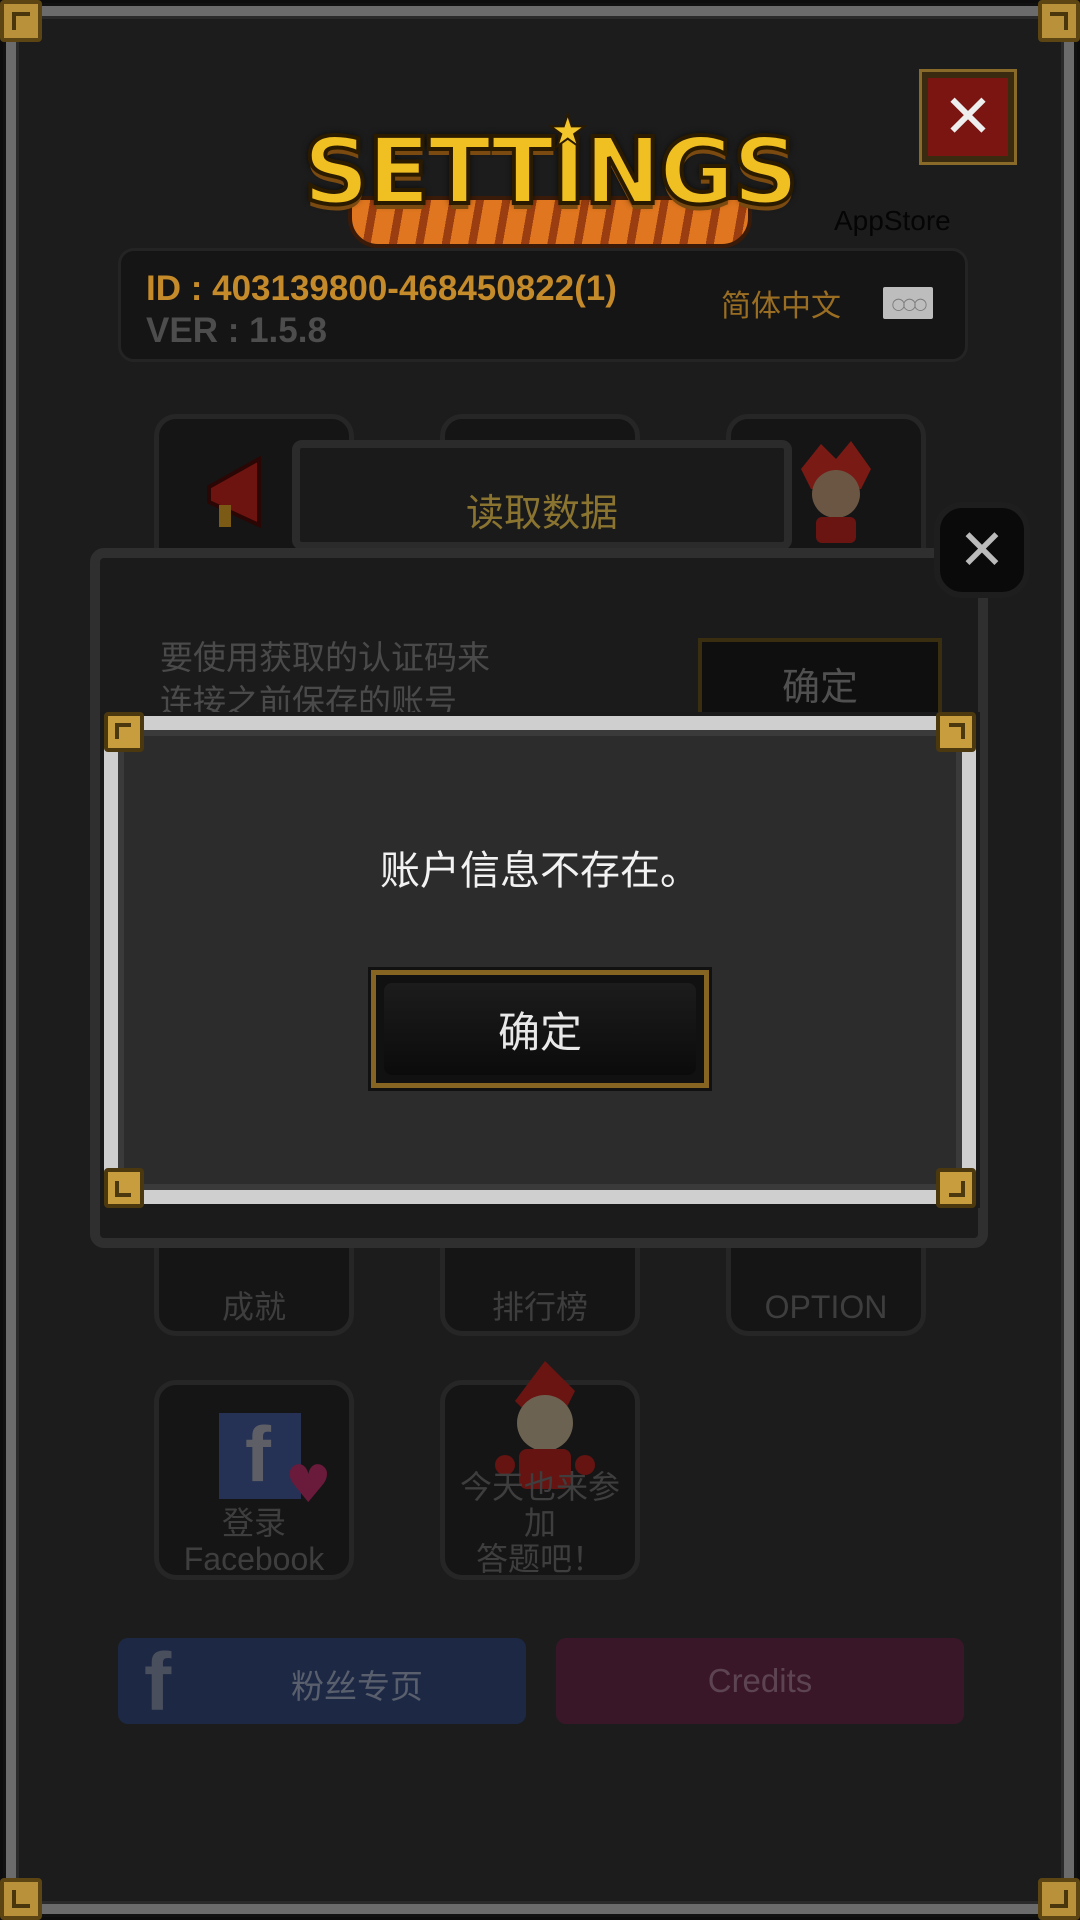 Image resolution: width=1080 pixels, height=1920 pixels. What do you see at coordinates (540, 871) in the screenshot?
I see `alert-message: 账户信息不存在。` at bounding box center [540, 871].